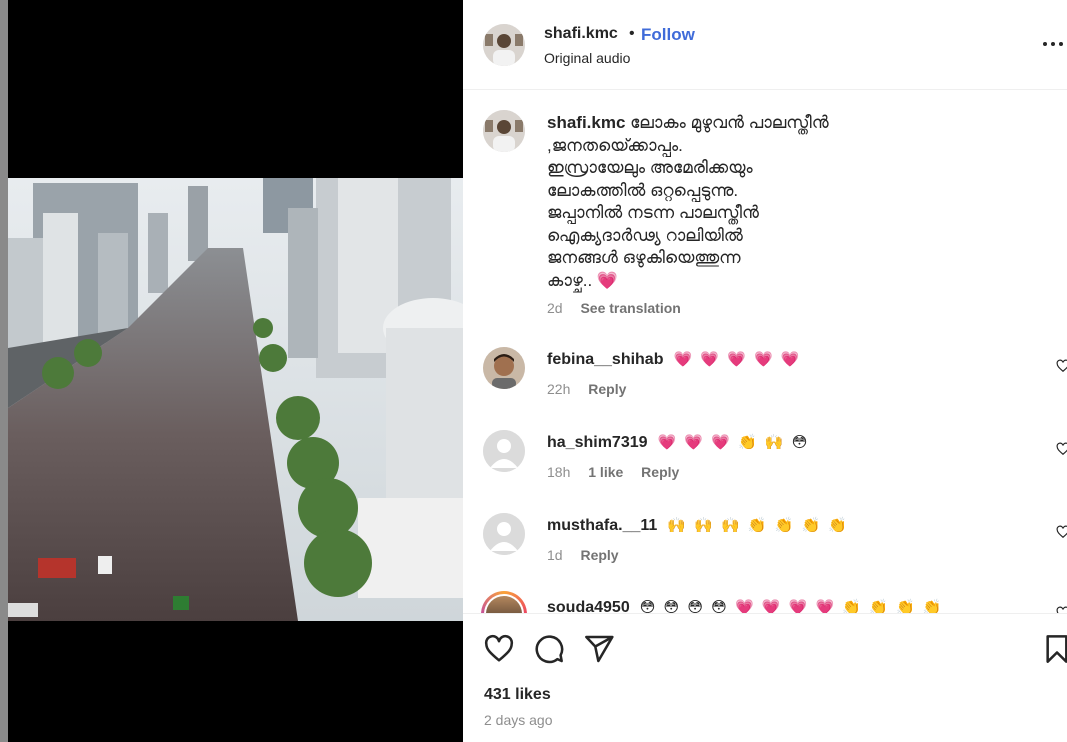 Image resolution: width=1067 pixels, height=742 pixels. I want to click on commenter-avatar-story-ring, so click(504, 602).